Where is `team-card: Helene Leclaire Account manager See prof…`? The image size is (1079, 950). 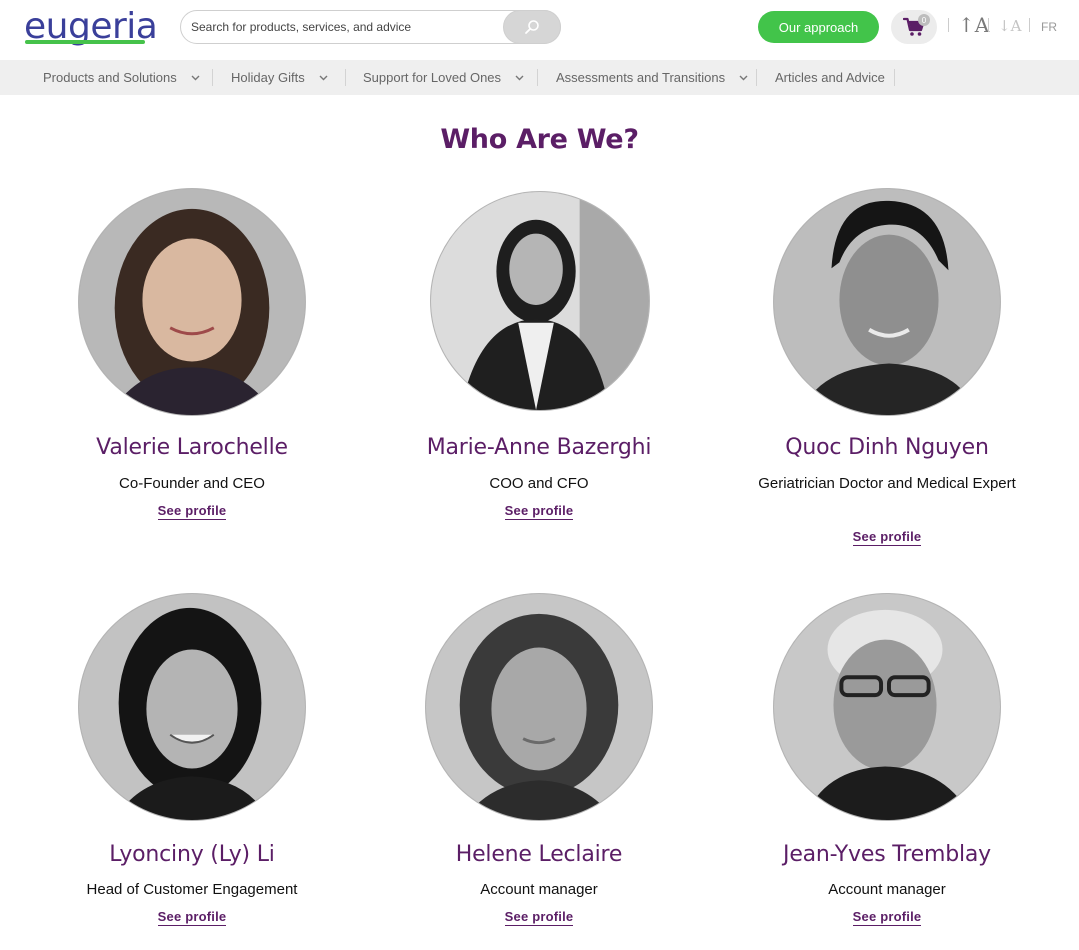
team-card: Helene Leclaire Account manager See prof… is located at coordinates (539, 765).